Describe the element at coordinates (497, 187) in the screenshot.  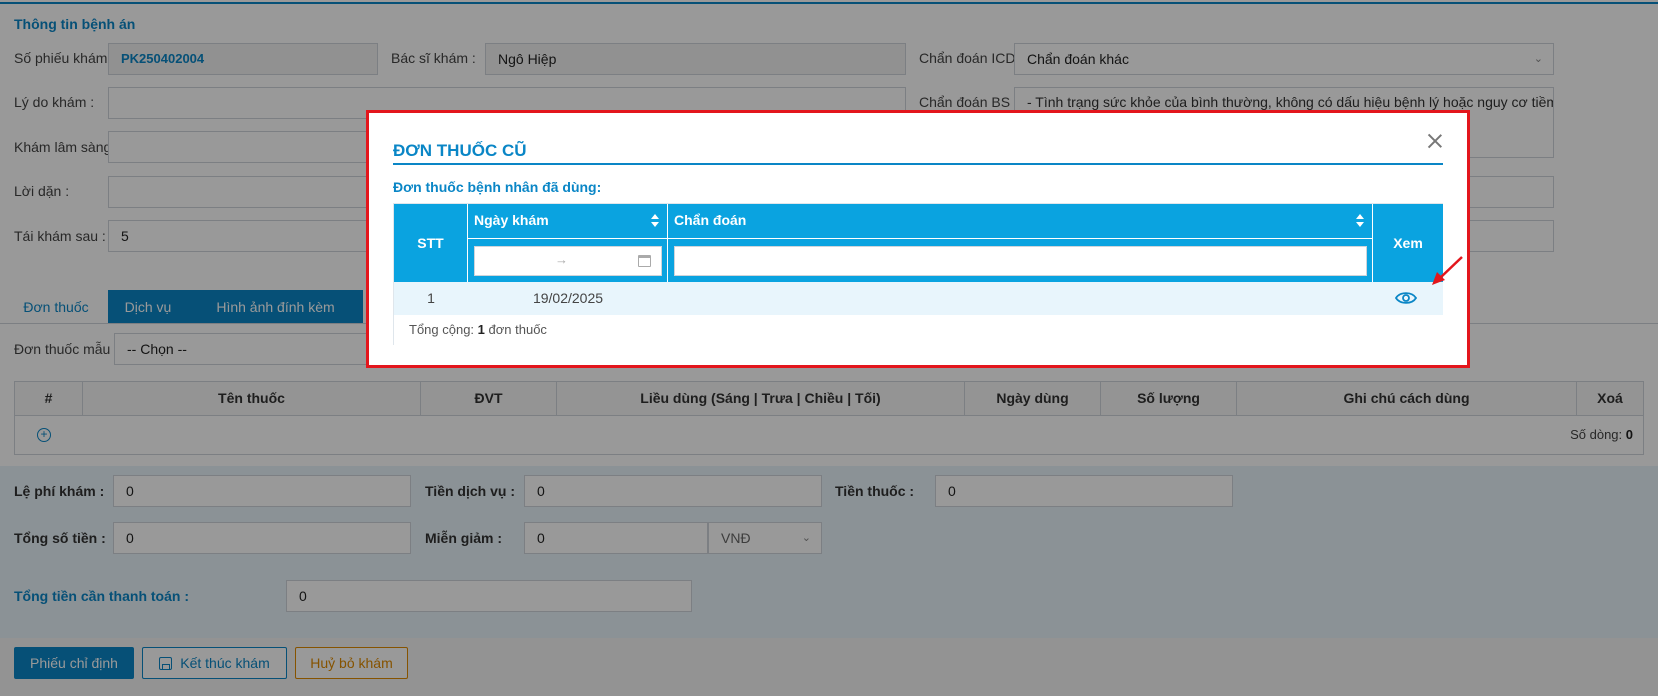
I see `modal-subtitle: Đơn thuốc bệnh nhân đã dùng:` at that location.